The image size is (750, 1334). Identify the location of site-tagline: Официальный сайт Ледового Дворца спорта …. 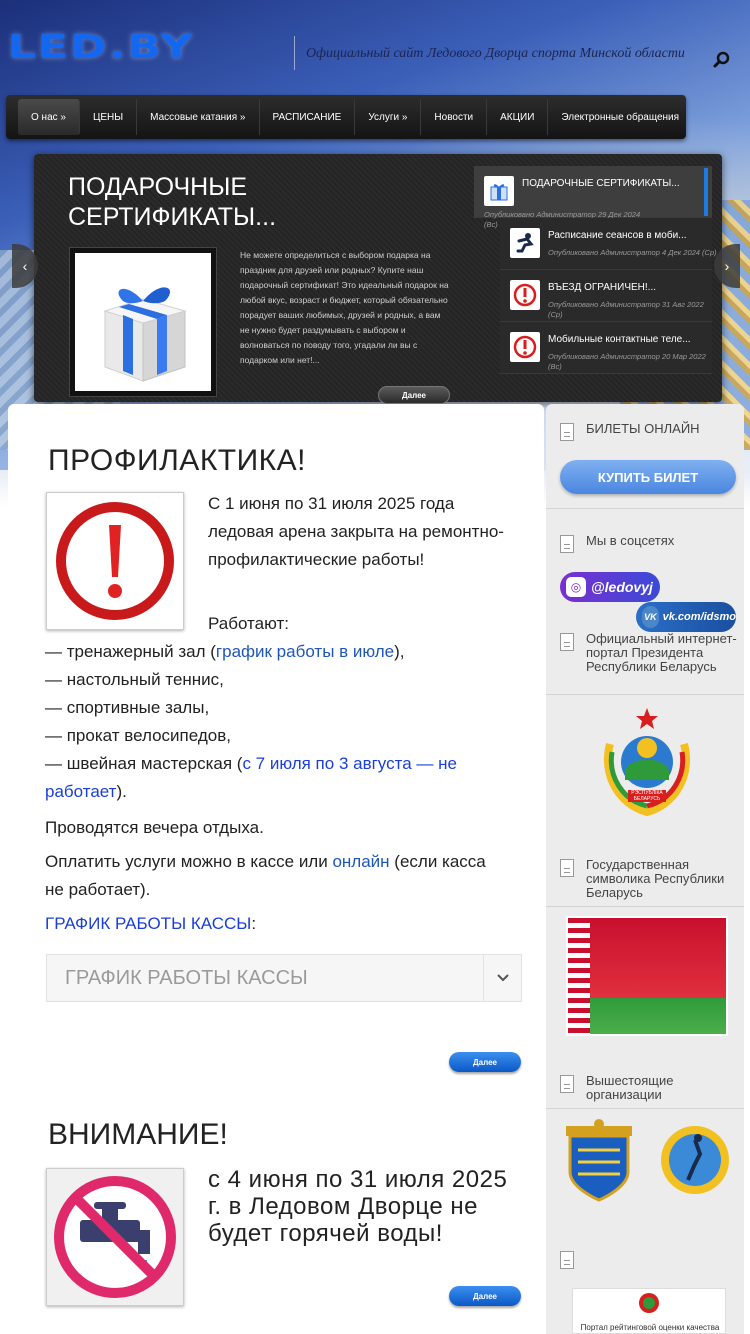
(495, 53).